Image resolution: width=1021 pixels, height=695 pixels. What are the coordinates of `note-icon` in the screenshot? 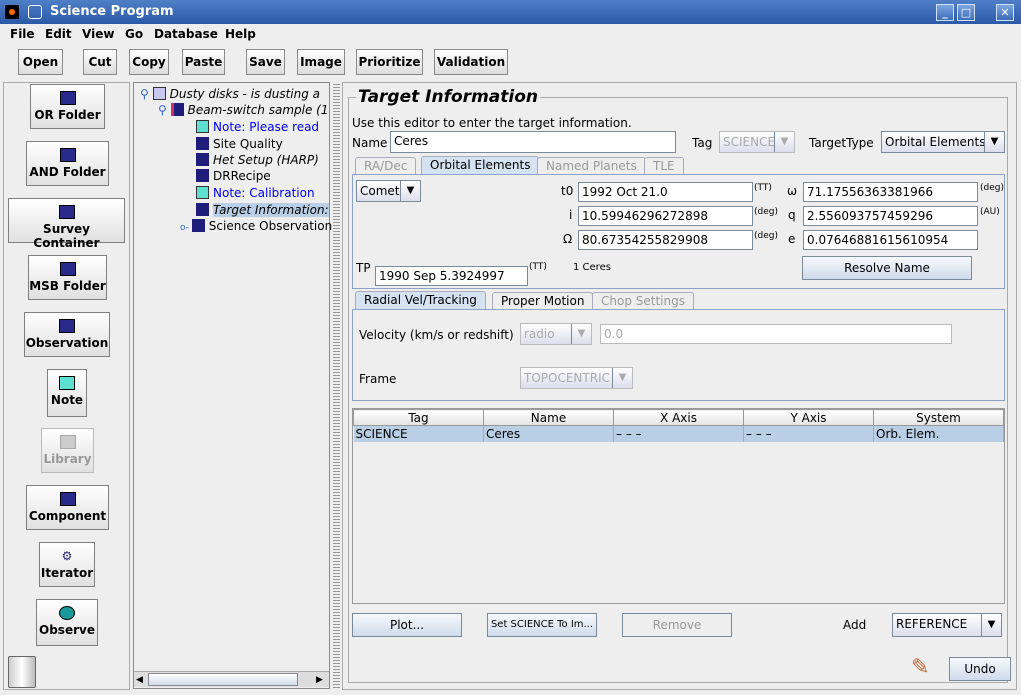 It's located at (67, 383).